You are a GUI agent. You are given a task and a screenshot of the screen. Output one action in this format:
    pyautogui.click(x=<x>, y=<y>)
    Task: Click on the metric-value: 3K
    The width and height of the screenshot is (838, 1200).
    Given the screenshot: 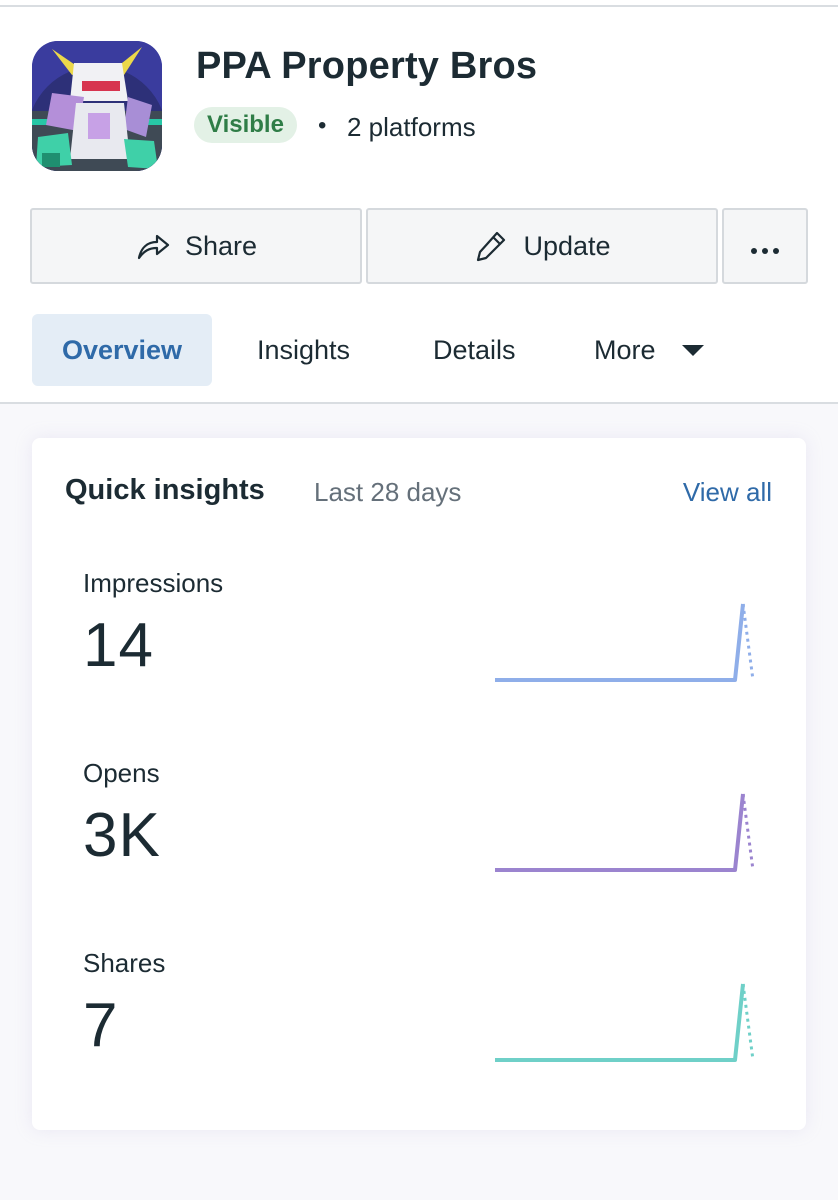 What is the action you would take?
    pyautogui.click(x=122, y=835)
    